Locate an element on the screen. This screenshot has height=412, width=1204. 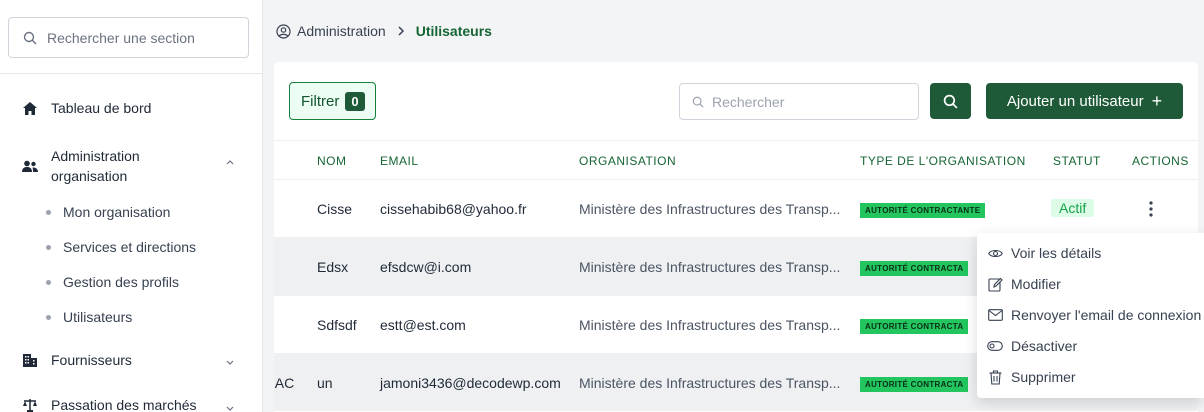
add-user-button: Ajouter un utilisateur + is located at coordinates (1084, 101).